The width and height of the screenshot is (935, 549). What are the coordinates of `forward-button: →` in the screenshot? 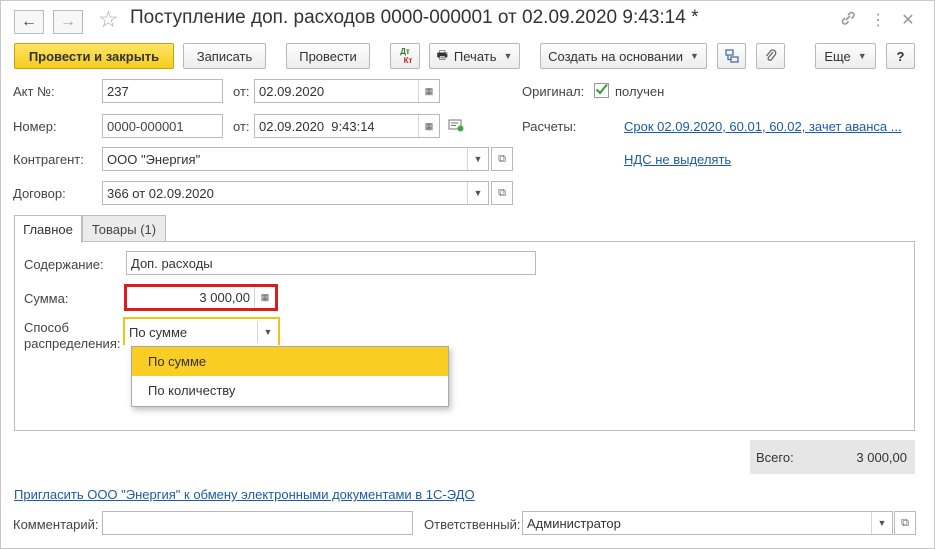 It's located at (68, 22).